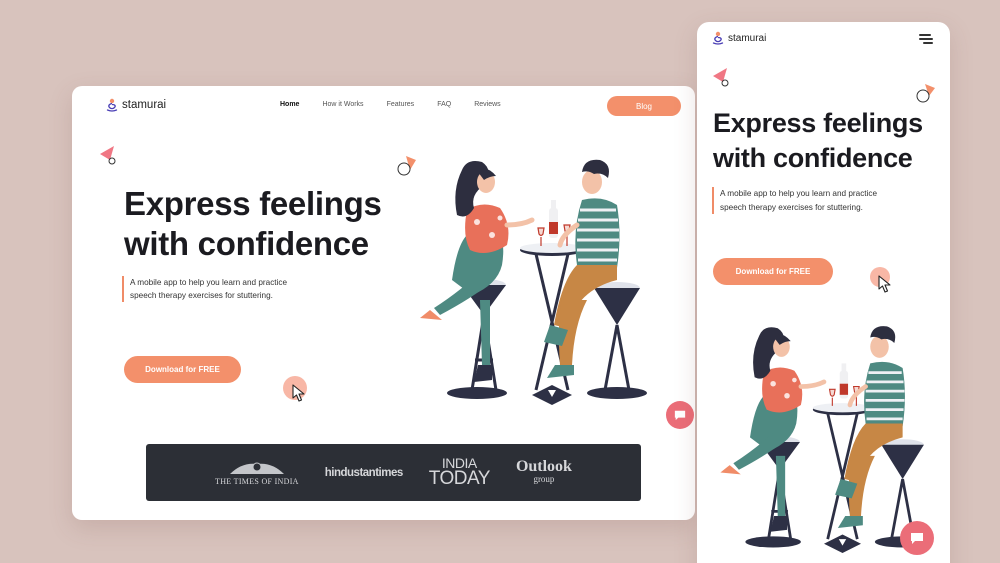  Describe the element at coordinates (818, 123) in the screenshot. I see `mobile-hero-title-line-1: Express feelings` at that location.